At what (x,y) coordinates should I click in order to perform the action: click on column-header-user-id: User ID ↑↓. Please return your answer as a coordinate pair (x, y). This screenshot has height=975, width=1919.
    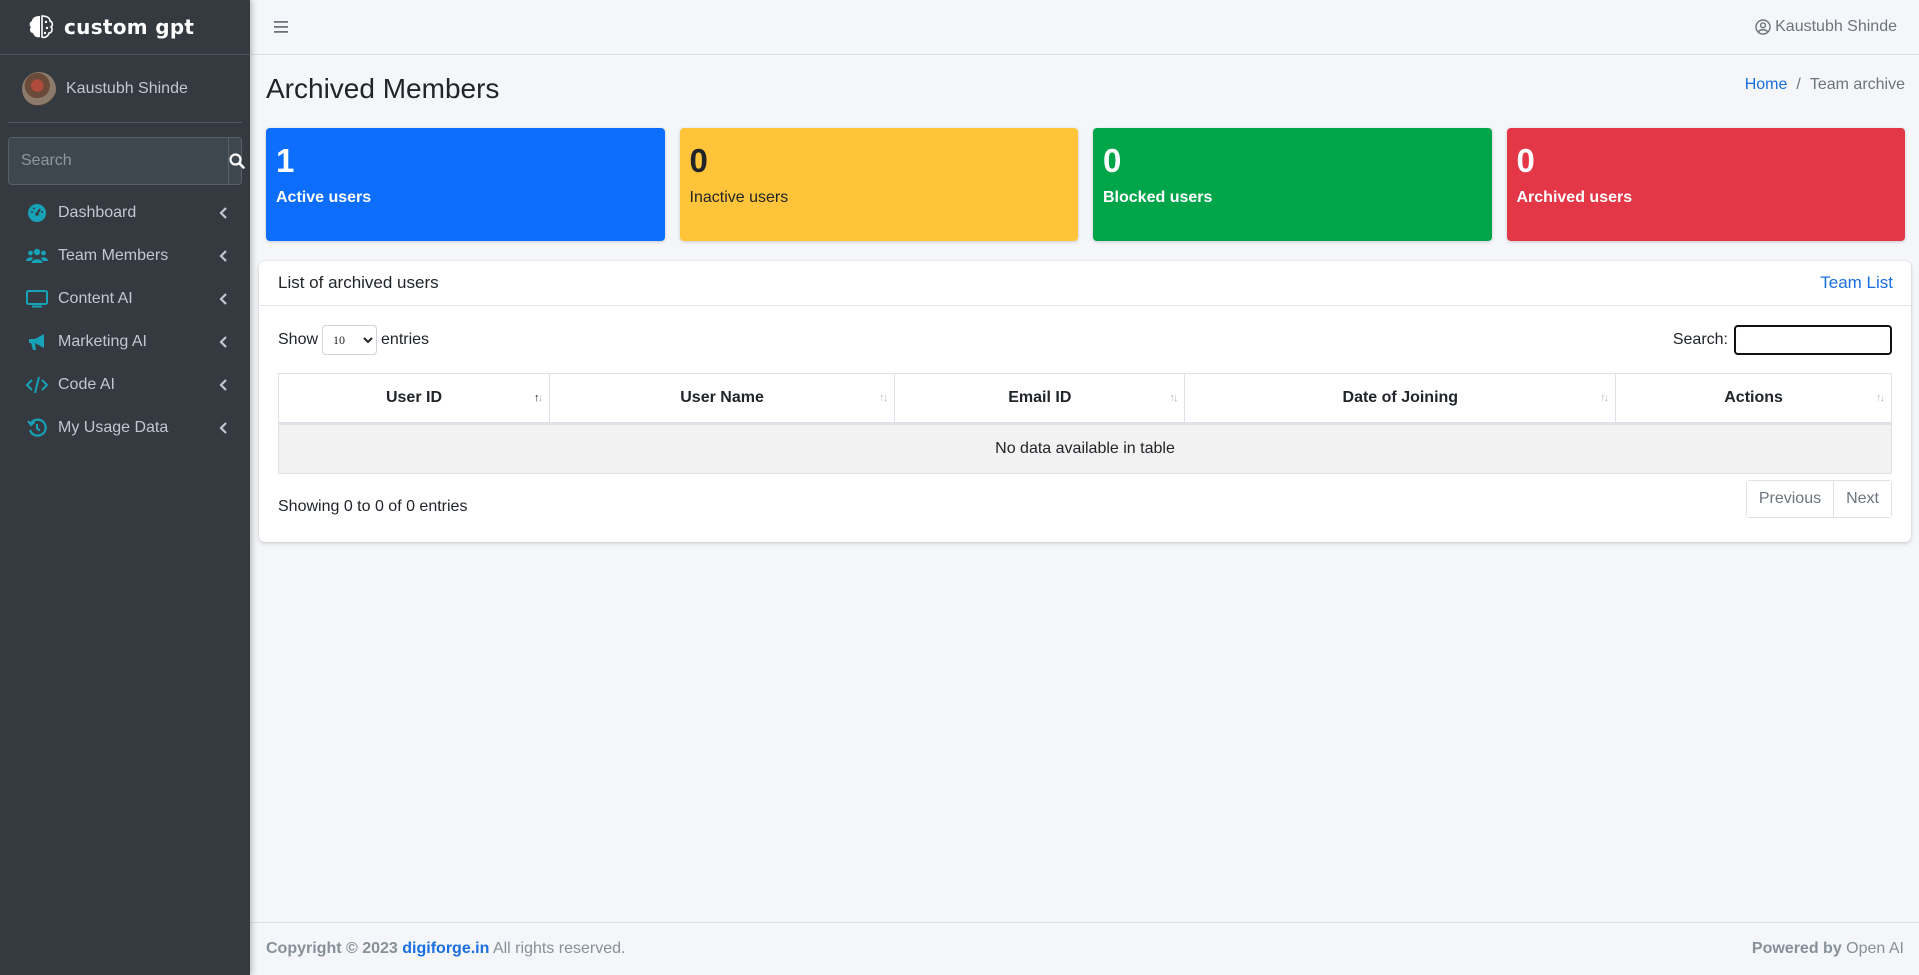
    Looking at the image, I should click on (414, 399).